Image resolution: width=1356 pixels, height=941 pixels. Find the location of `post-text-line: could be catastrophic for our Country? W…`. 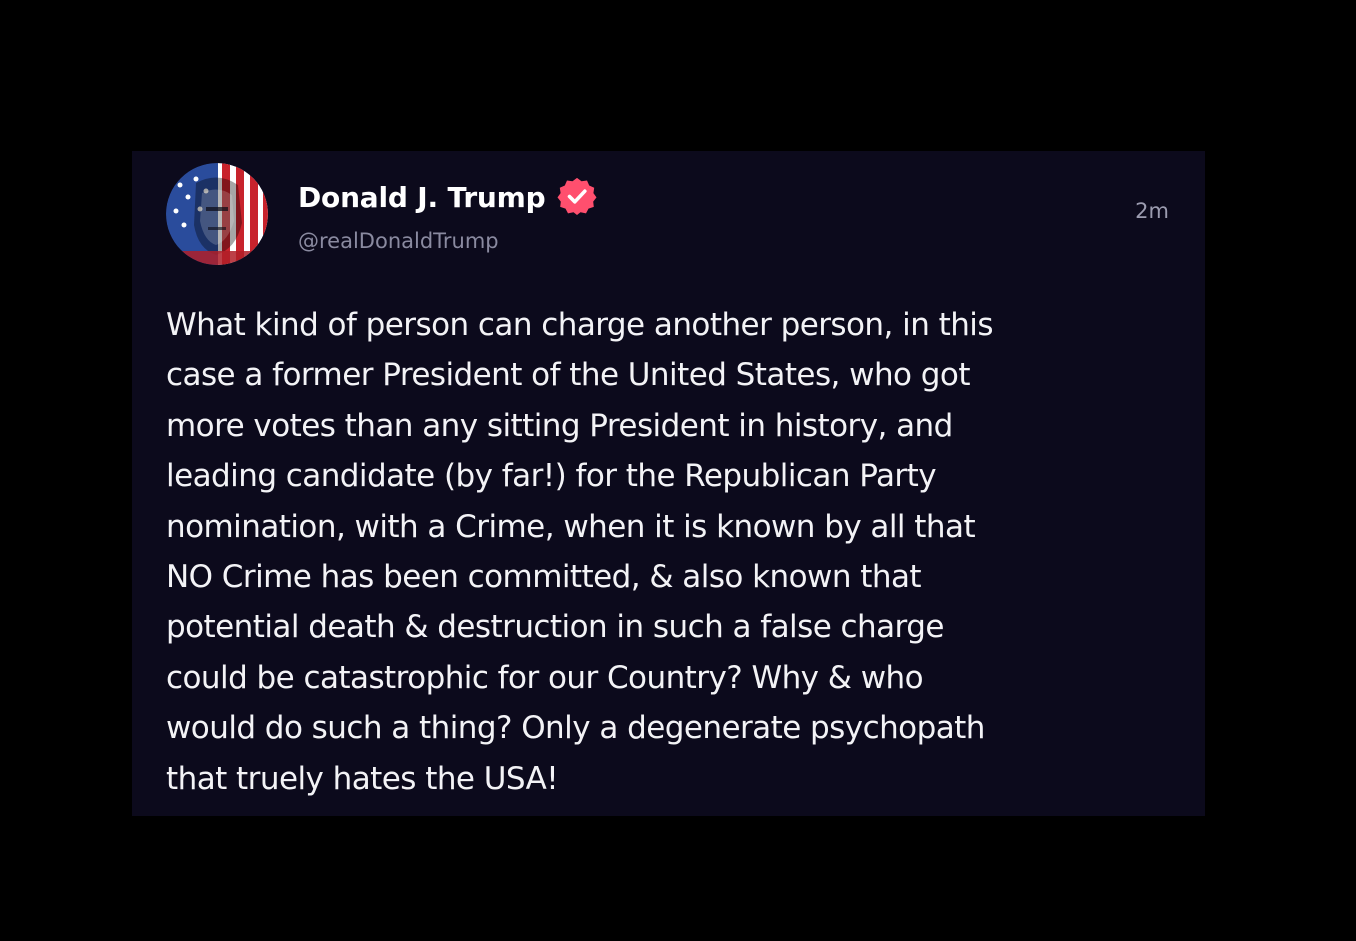

post-text-line: could be catastrophic for our Country? W… is located at coordinates (545, 677).